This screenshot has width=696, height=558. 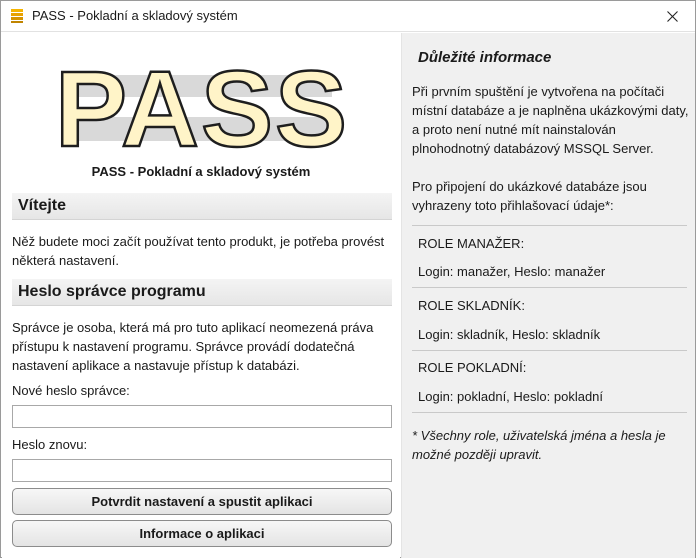 I want to click on role-name: ROLE POKLADNÍ:, so click(x=472, y=367).